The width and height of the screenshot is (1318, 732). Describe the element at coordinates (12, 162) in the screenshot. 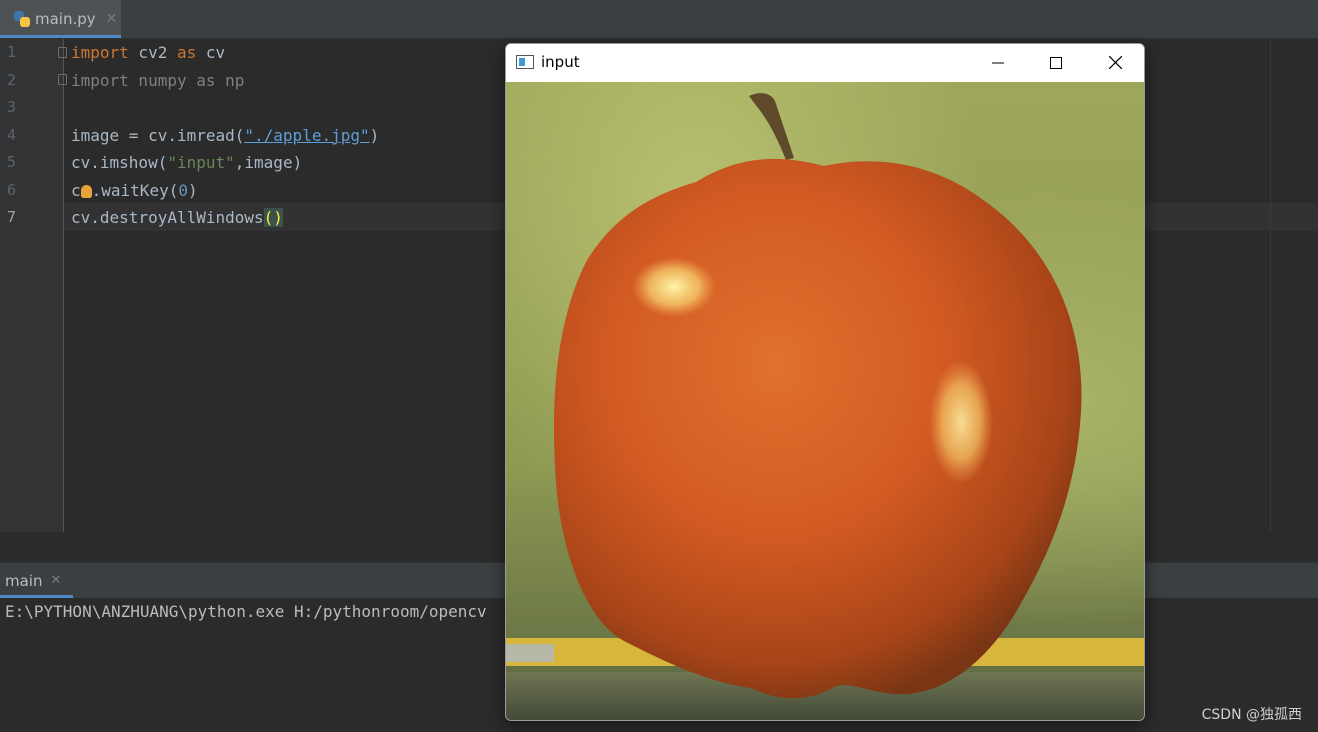

I see `line-number: 5` at that location.